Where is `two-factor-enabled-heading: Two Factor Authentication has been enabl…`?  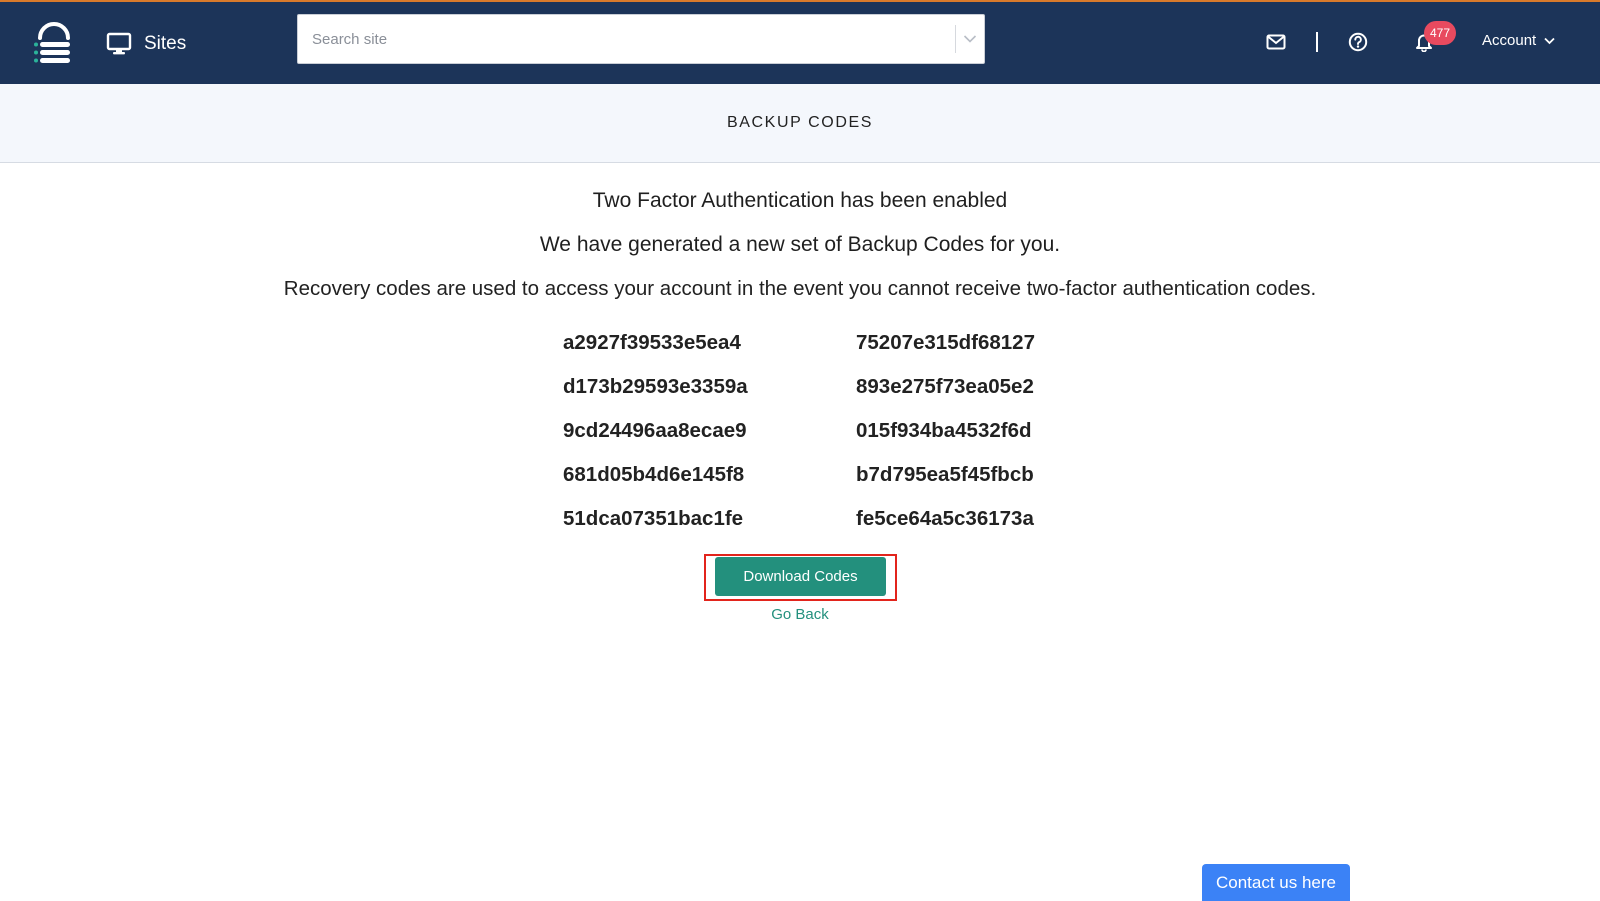
two-factor-enabled-heading: Two Factor Authentication has been enabl… is located at coordinates (800, 200).